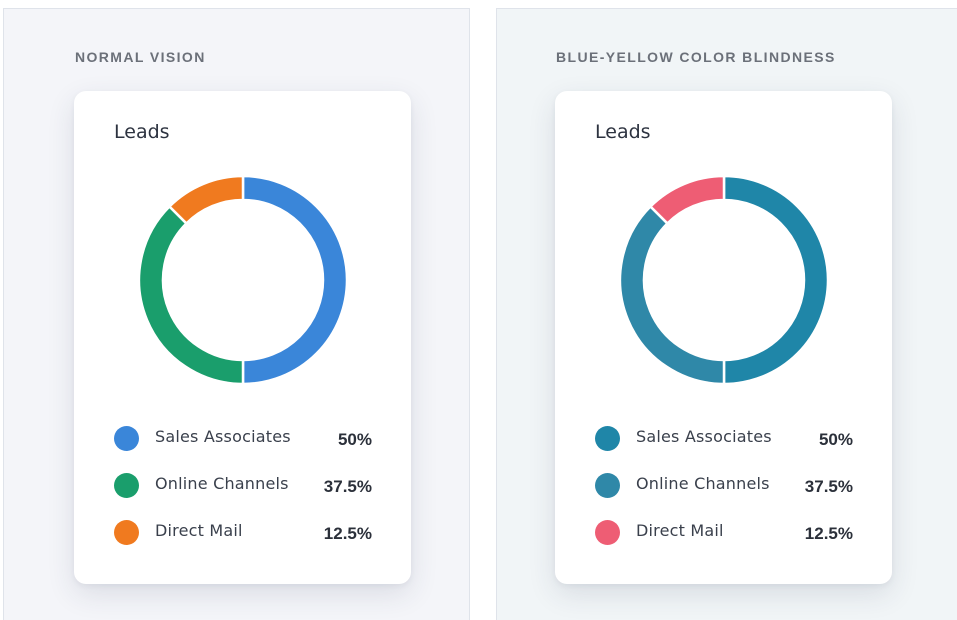  Describe the element at coordinates (696, 57) in the screenshot. I see `panel-title: BLUE-YELLOW COLOR BLINDNESS` at that location.